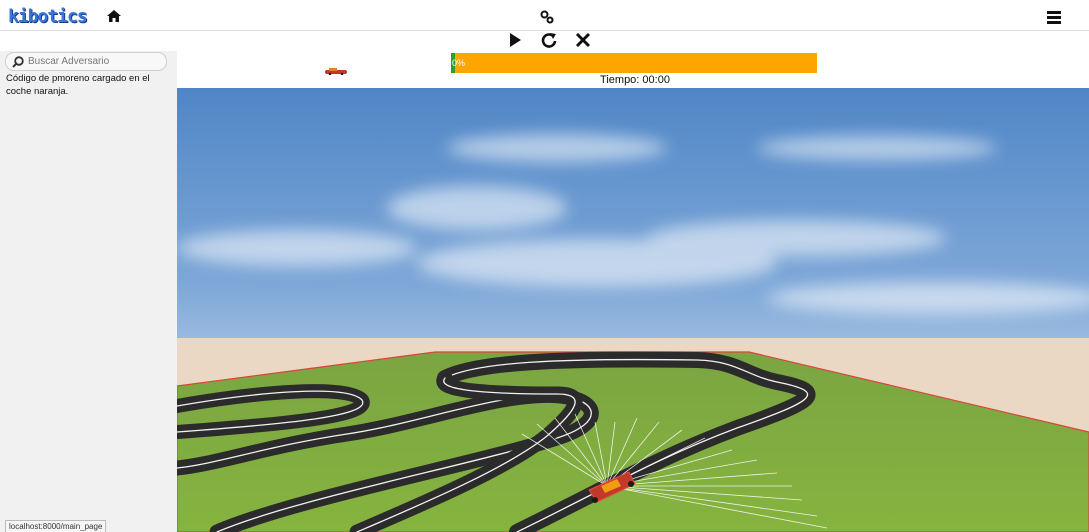  I want to click on home-icon, so click(114, 18).